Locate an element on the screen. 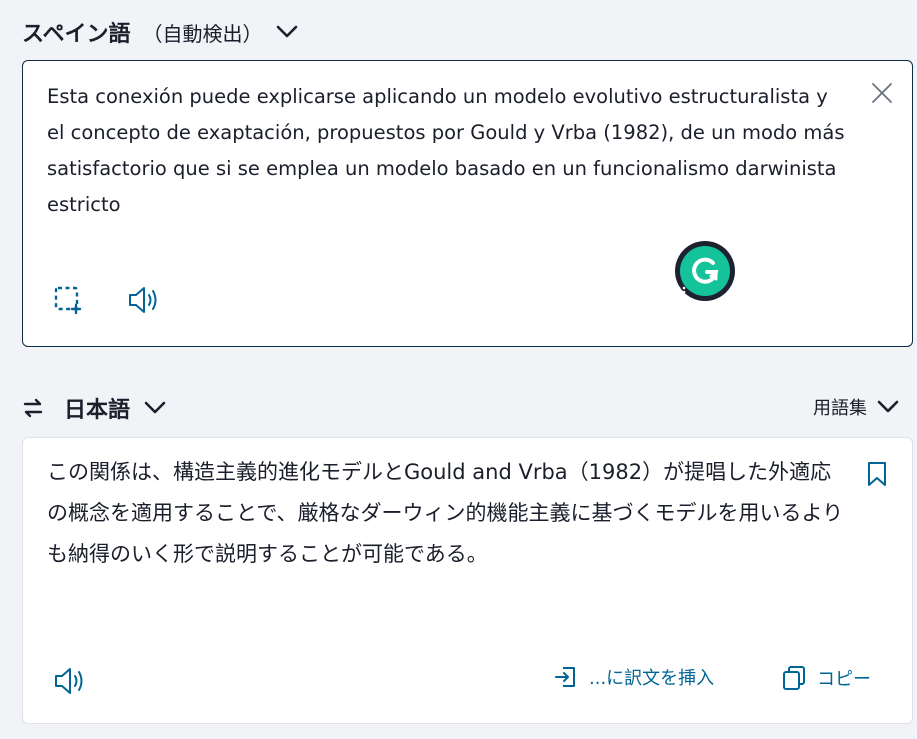 The image size is (917, 739). target-language-name: 日本語 is located at coordinates (97, 410).